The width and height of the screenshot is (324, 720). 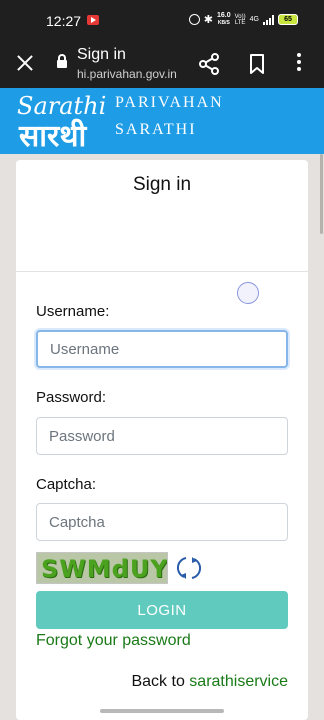 What do you see at coordinates (162, 349) in the screenshot?
I see `username-input` at bounding box center [162, 349].